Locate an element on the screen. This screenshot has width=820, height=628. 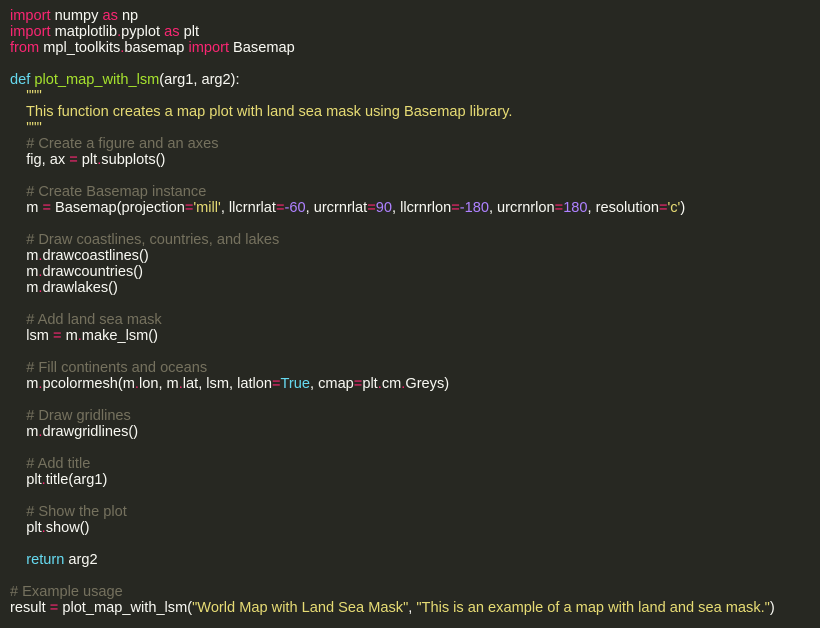
comment-token: # Show the plot is located at coordinates (68, 512).